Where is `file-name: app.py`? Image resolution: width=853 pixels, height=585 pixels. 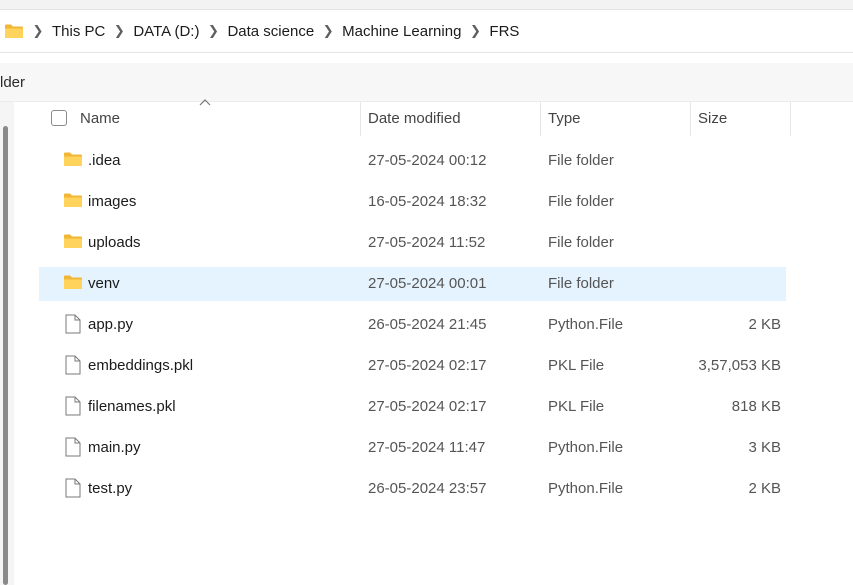
file-name: app.py is located at coordinates (111, 324).